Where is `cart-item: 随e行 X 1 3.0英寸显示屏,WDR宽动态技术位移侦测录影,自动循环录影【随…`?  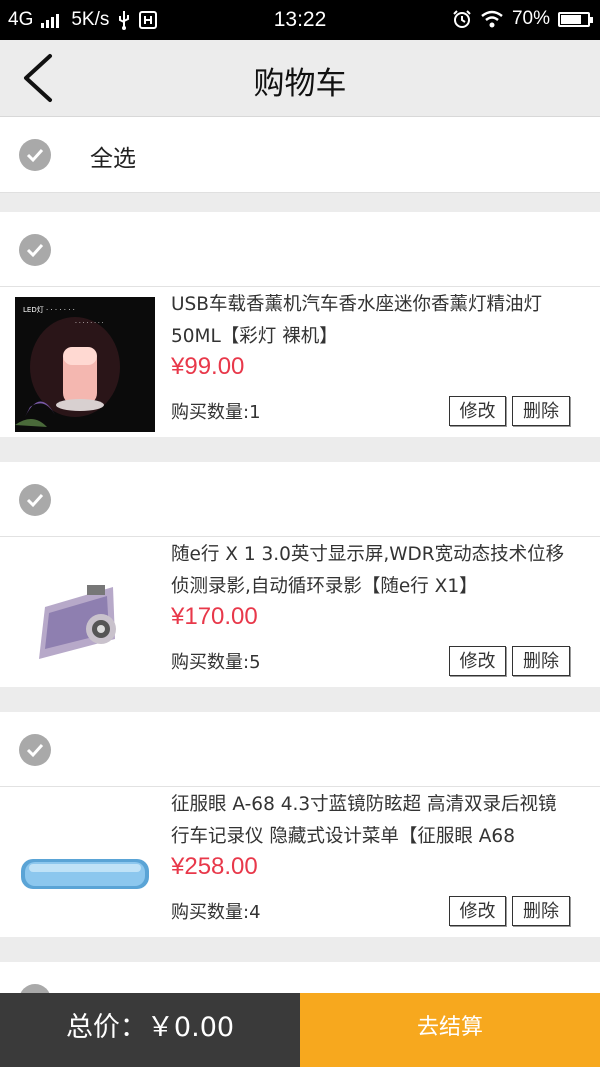
cart-item: 随e行 X 1 3.0英寸显示屏,WDR宽动态技术位移侦测录影,自动循环录影【随… is located at coordinates (300, 612).